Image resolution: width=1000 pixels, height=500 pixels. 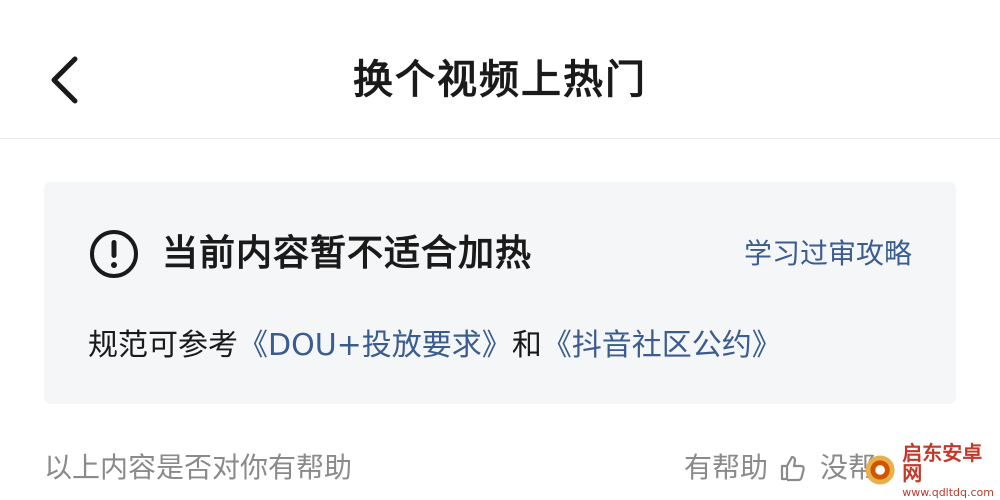 I want to click on watermark-text: 启东安卓网 www.qdltdq.com, so click(x=948, y=470).